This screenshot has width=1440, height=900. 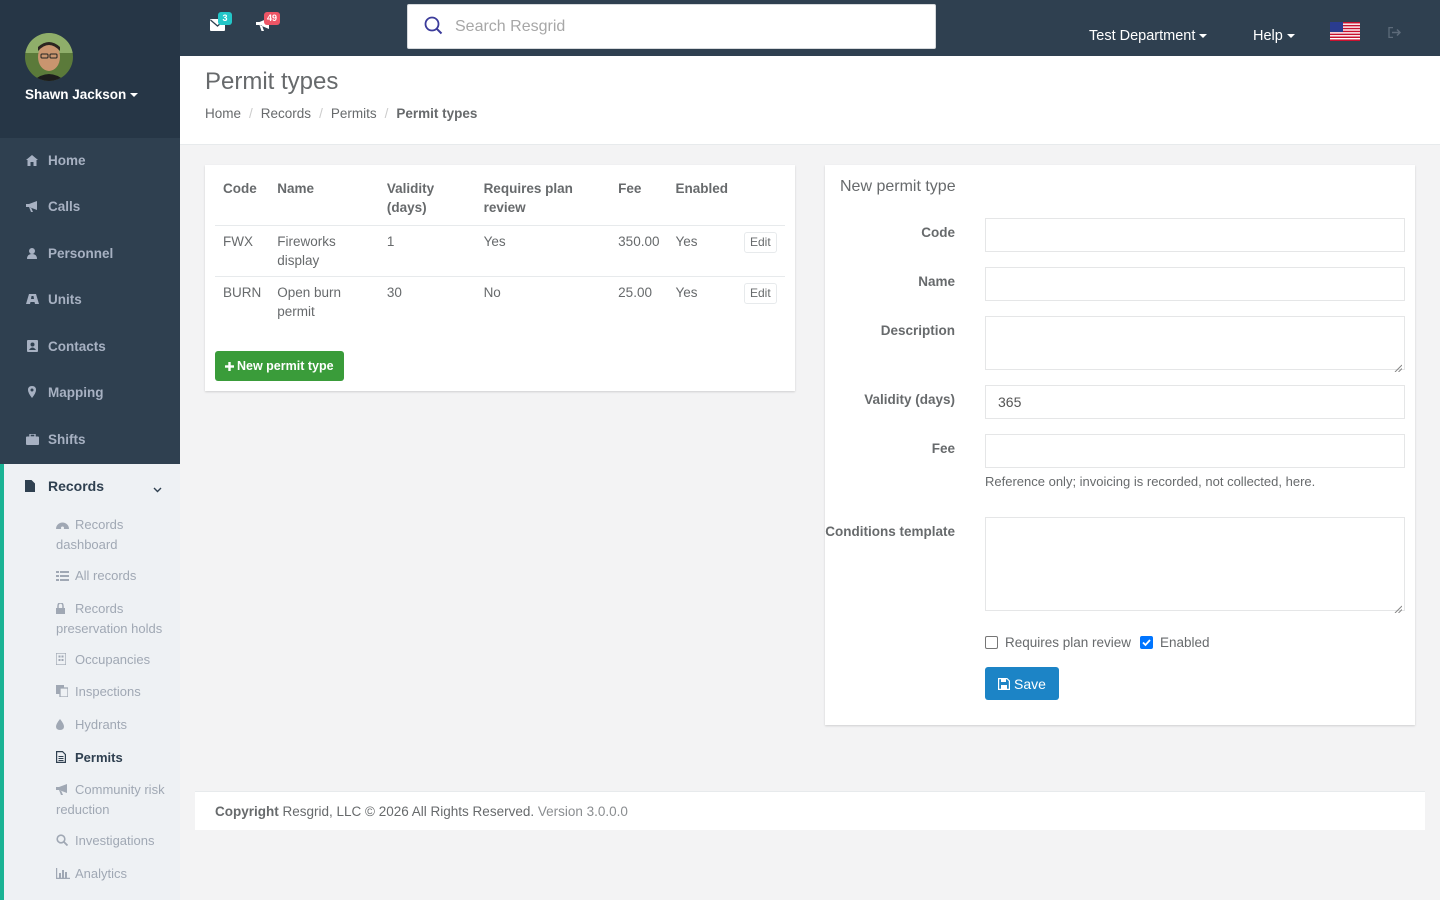 I want to click on save-button: Save, so click(x=1022, y=683).